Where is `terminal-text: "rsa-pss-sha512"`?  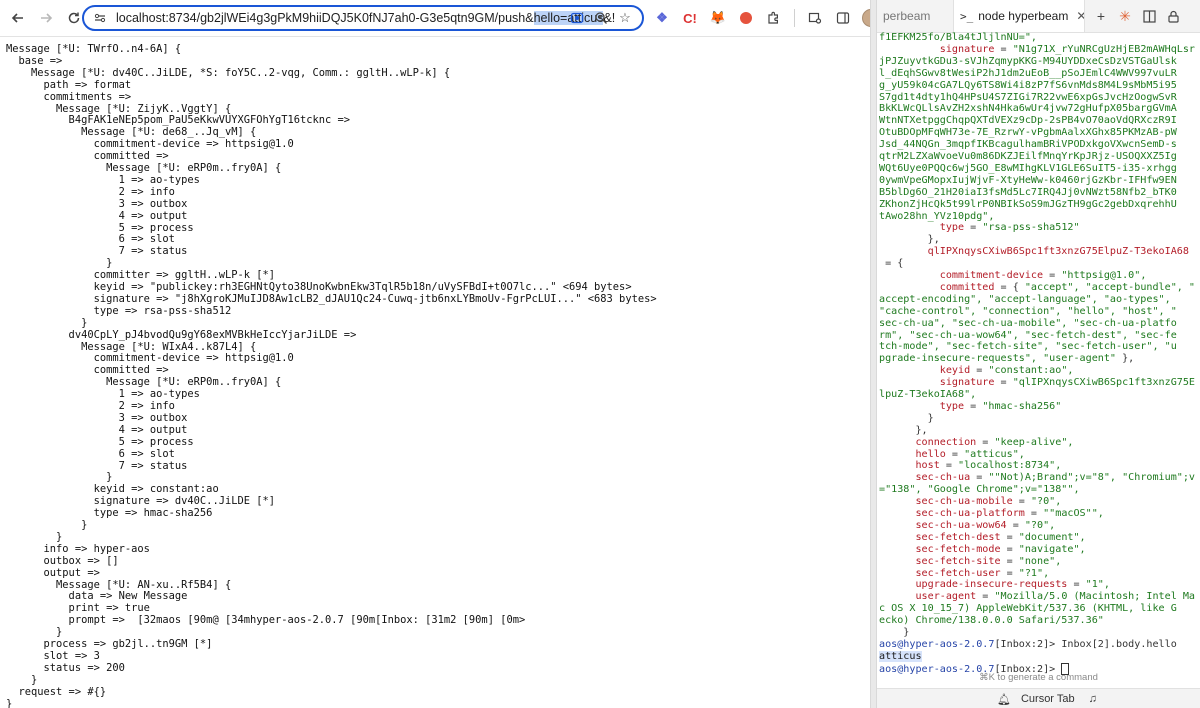
terminal-text: "rsa-pss-sha512" is located at coordinates (1031, 228).